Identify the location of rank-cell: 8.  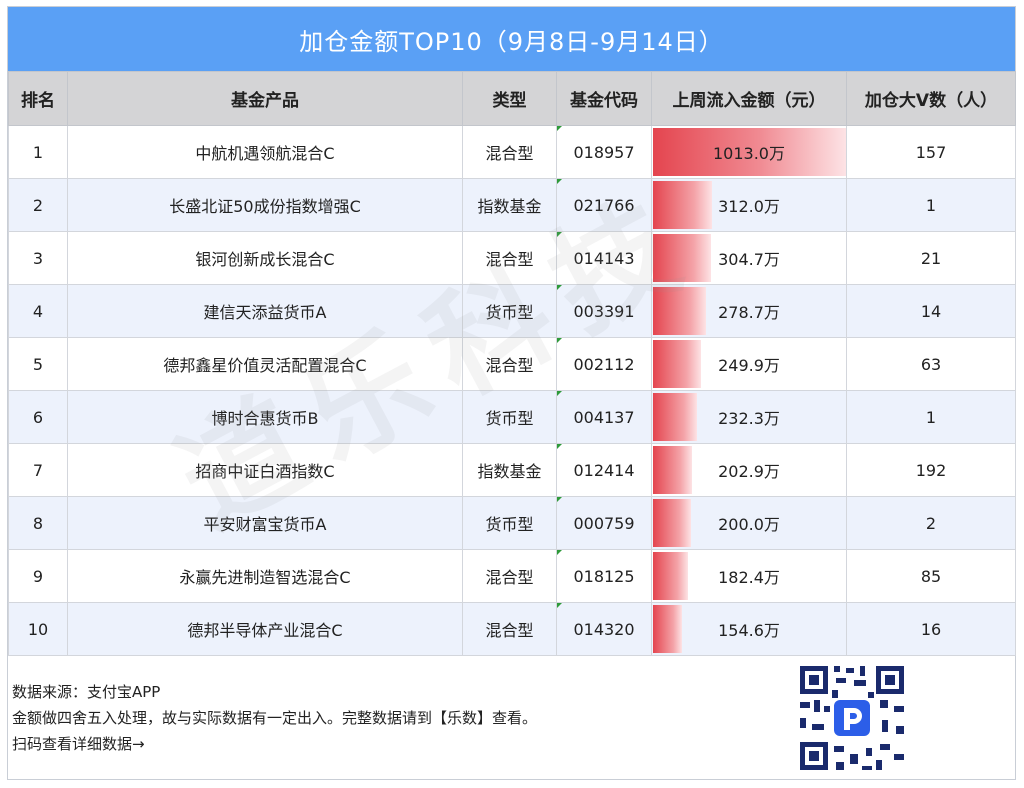
(38, 523).